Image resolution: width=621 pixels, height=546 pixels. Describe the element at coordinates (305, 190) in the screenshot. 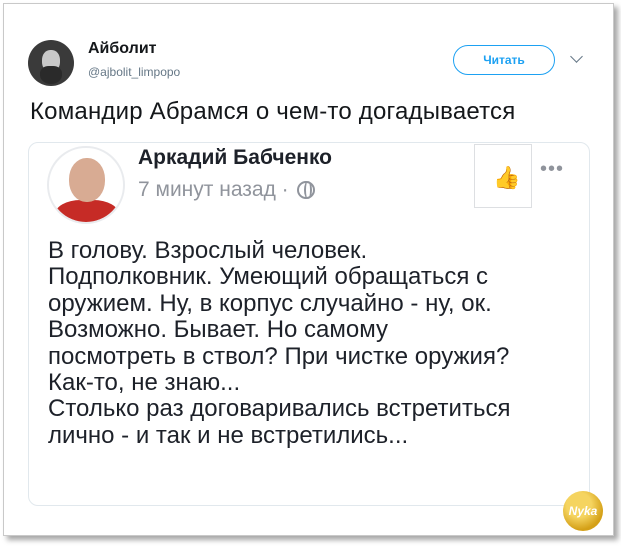

I see `globe-icon` at that location.